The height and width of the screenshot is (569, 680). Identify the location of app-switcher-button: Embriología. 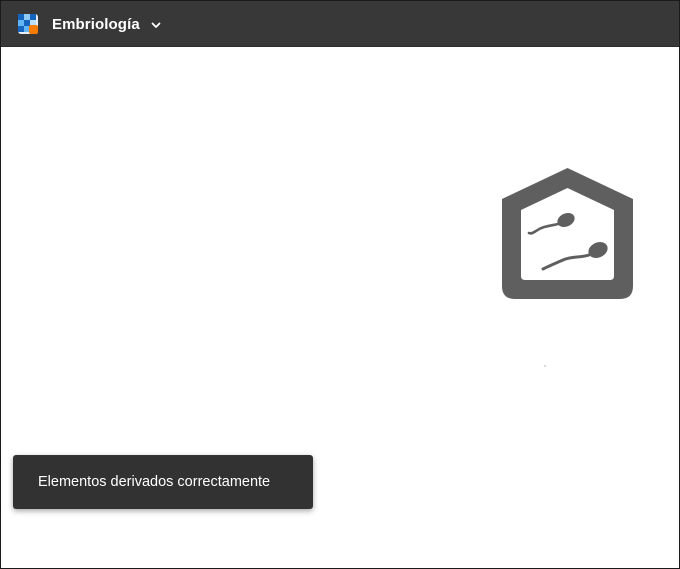
(88, 24).